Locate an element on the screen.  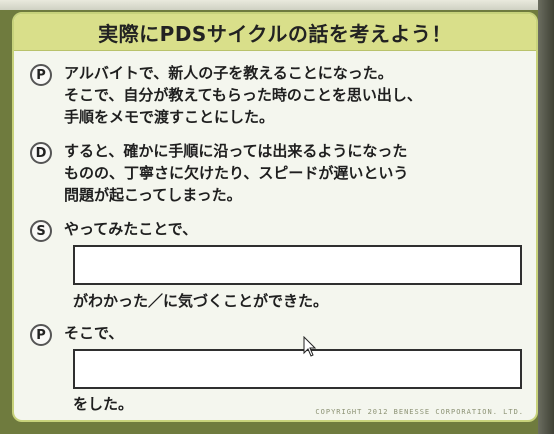
plan2-prompt: そこで、 is located at coordinates (94, 333).